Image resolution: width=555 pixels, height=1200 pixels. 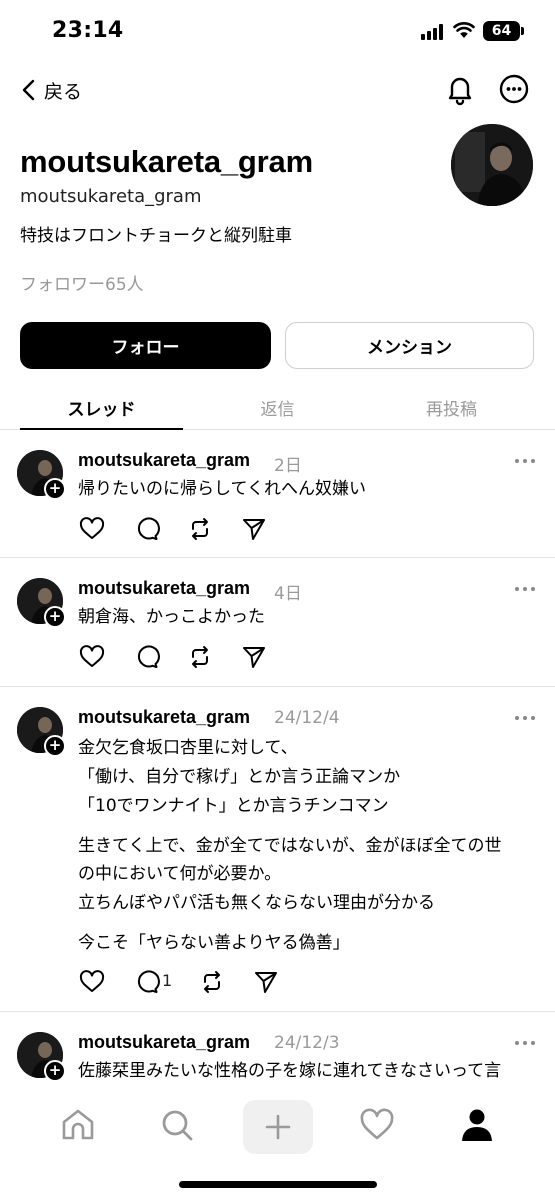 I want to click on post-text-line: 今こそ「ヤらない善よりヤる偽善」, so click(x=214, y=943).